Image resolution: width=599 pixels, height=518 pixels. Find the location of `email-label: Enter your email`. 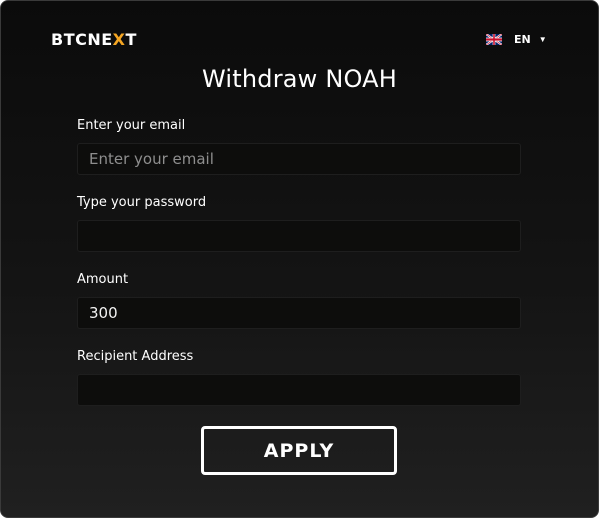

email-label: Enter your email is located at coordinates (131, 125).